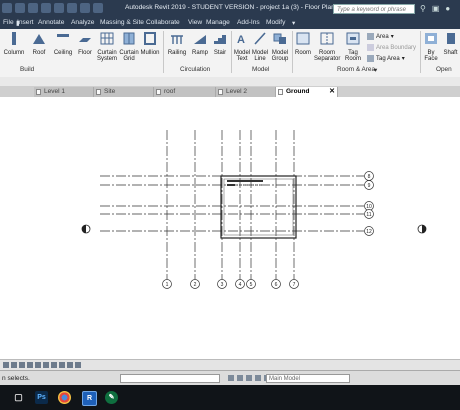  What do you see at coordinates (6, 365) in the screenshot?
I see `scale-icon` at bounding box center [6, 365].